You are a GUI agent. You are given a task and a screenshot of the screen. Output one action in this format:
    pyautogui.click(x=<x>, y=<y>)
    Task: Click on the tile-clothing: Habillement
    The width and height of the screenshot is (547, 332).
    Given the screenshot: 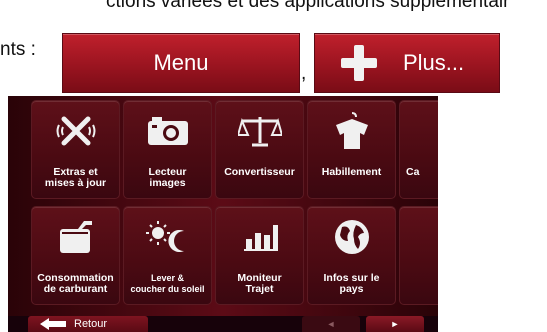 What is the action you would take?
    pyautogui.click(x=351, y=149)
    